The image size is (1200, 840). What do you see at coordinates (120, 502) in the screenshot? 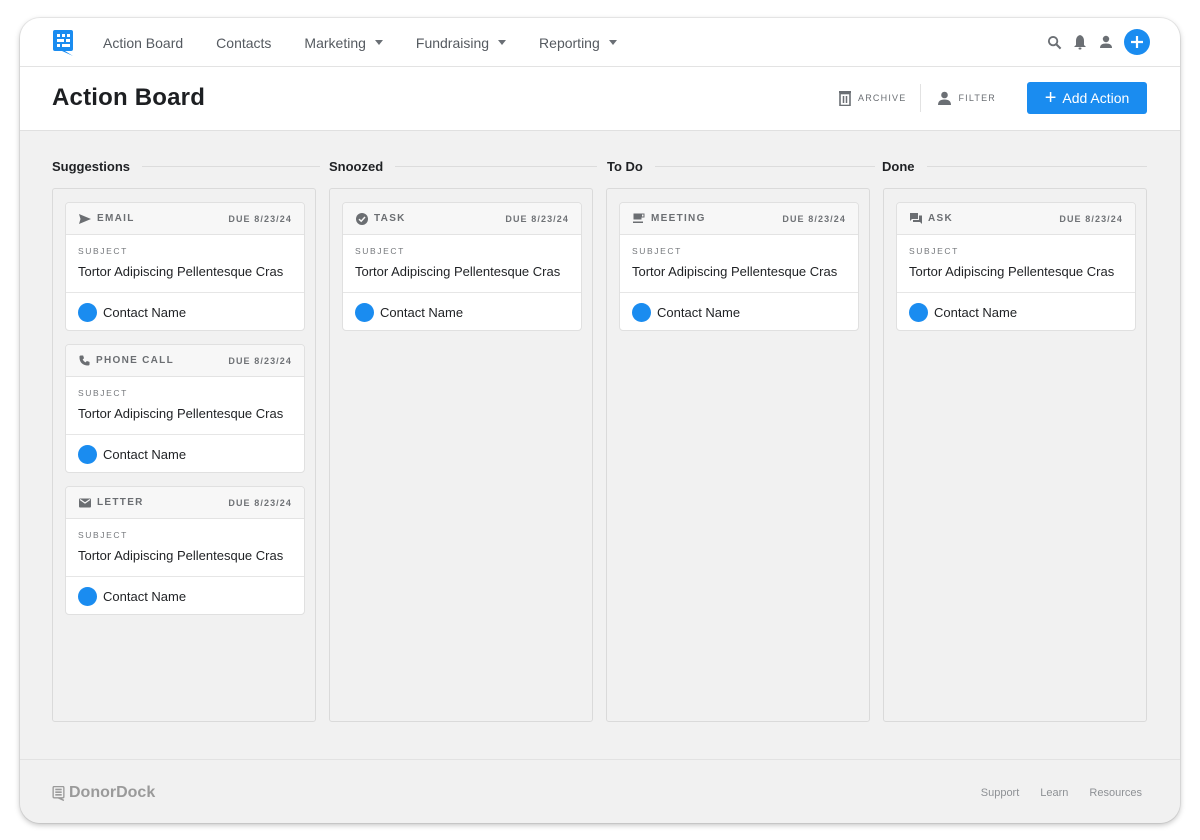
I see `card-type-label: LETTER` at bounding box center [120, 502].